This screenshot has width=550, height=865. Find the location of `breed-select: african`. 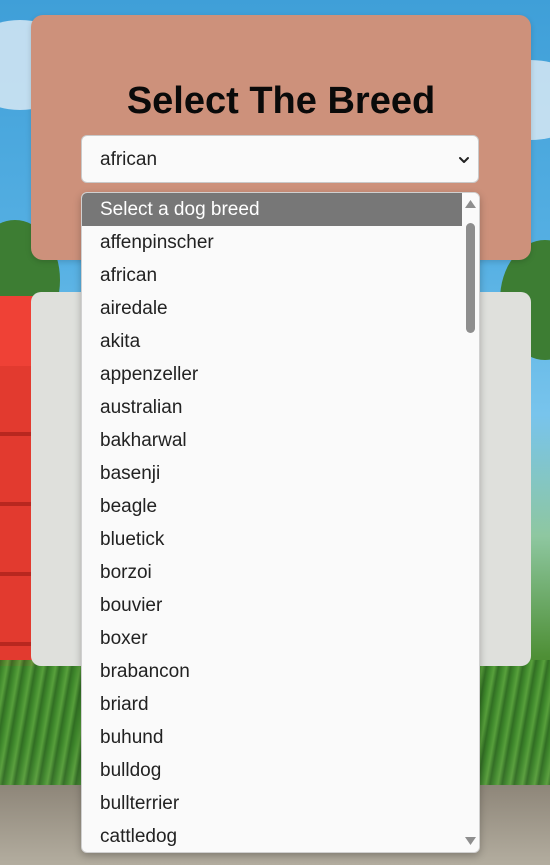

breed-select: african is located at coordinates (280, 159).